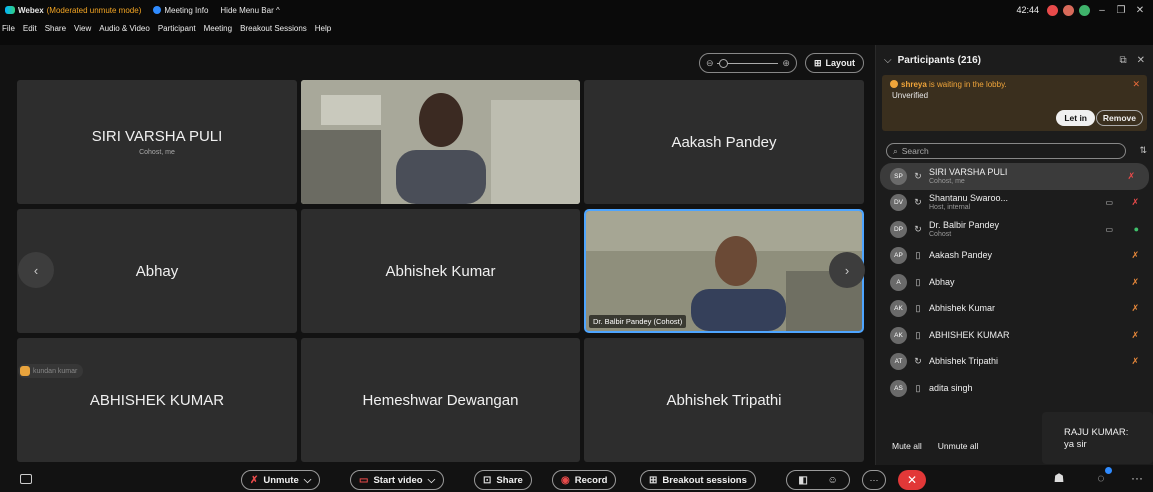 The height and width of the screenshot is (492, 1153). I want to click on minimize-button: –, so click(1102, 10).